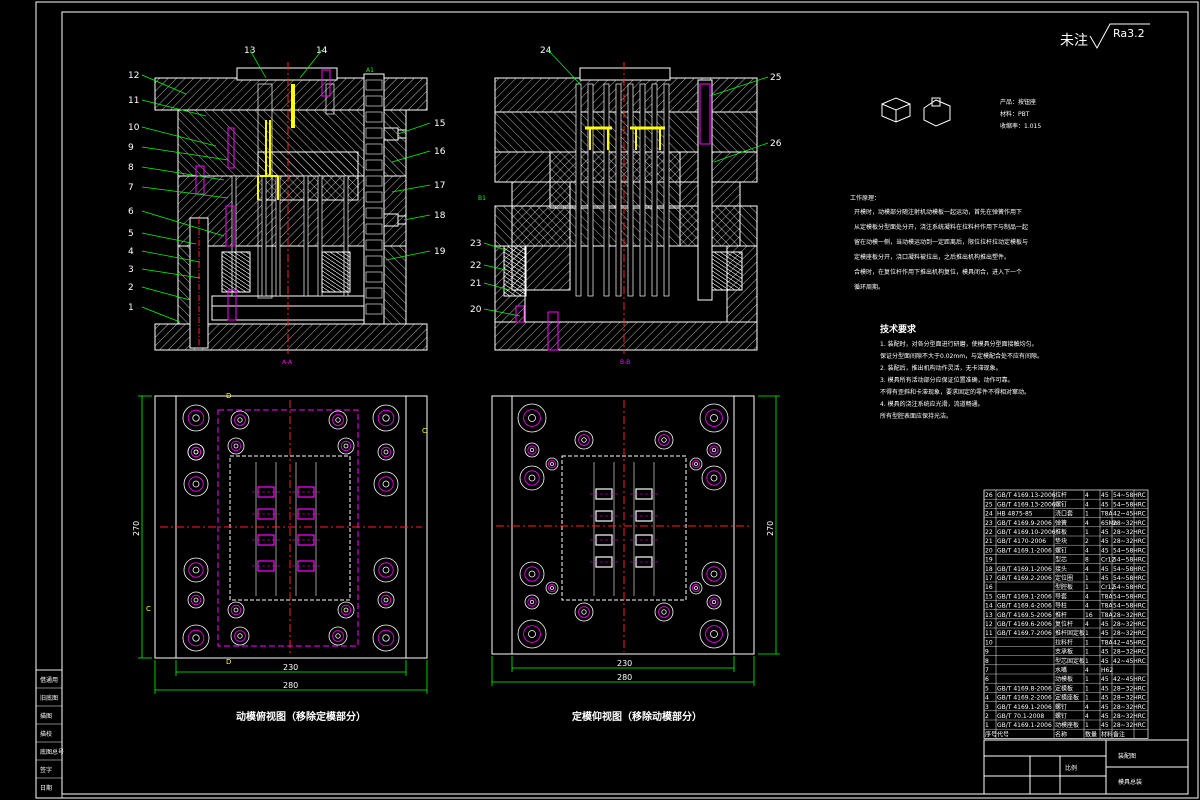 This screenshot has width=1200, height=800. I want to click on bom-cell: GB/T 4169.6-2006, so click(1024, 624).